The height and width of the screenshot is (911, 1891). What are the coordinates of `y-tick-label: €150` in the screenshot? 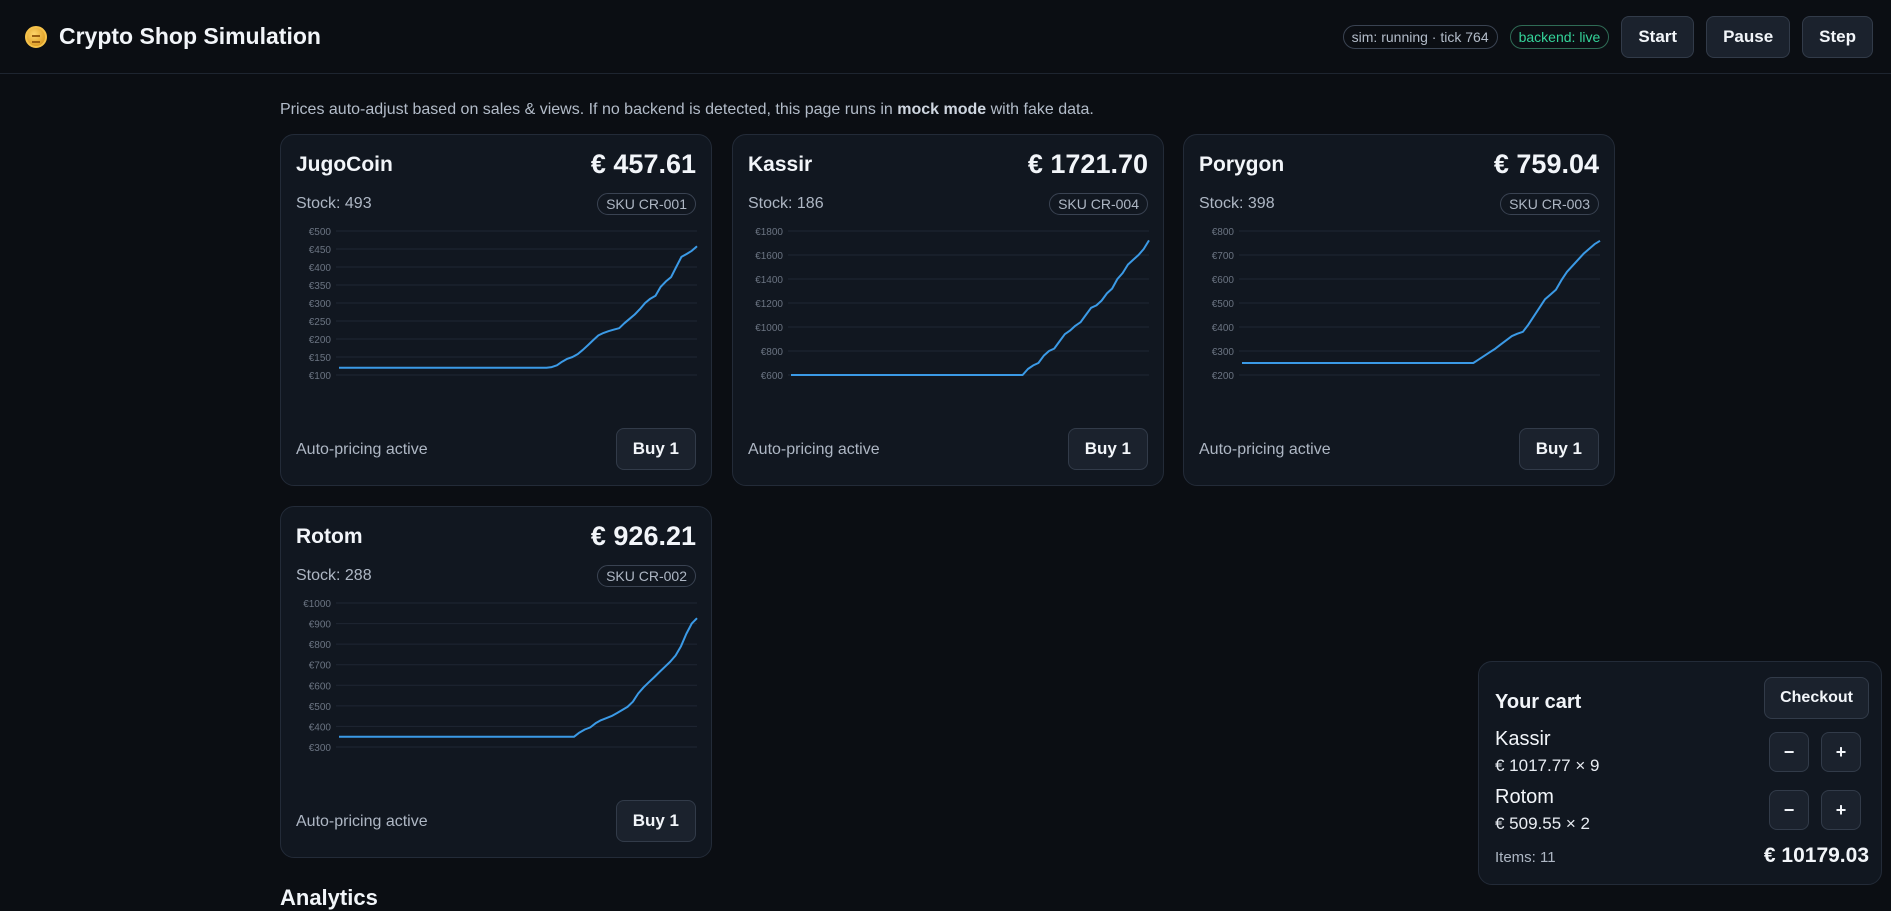 It's located at (320, 358).